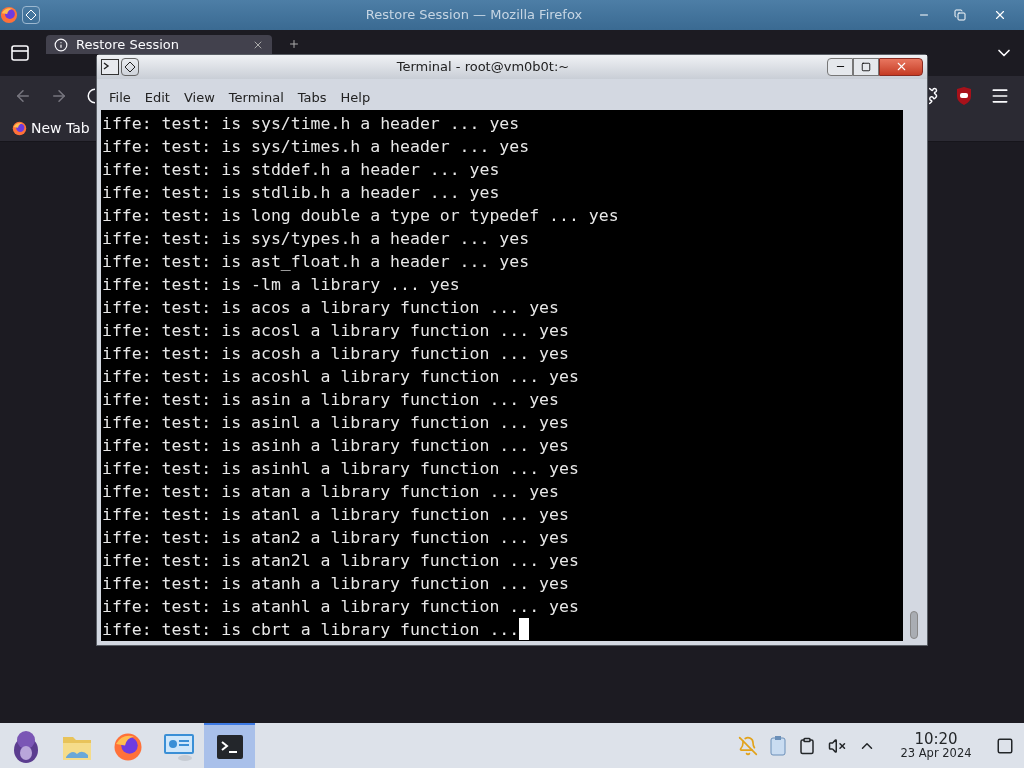 The image size is (1024, 768). I want to click on restore-icon, so click(960, 15).